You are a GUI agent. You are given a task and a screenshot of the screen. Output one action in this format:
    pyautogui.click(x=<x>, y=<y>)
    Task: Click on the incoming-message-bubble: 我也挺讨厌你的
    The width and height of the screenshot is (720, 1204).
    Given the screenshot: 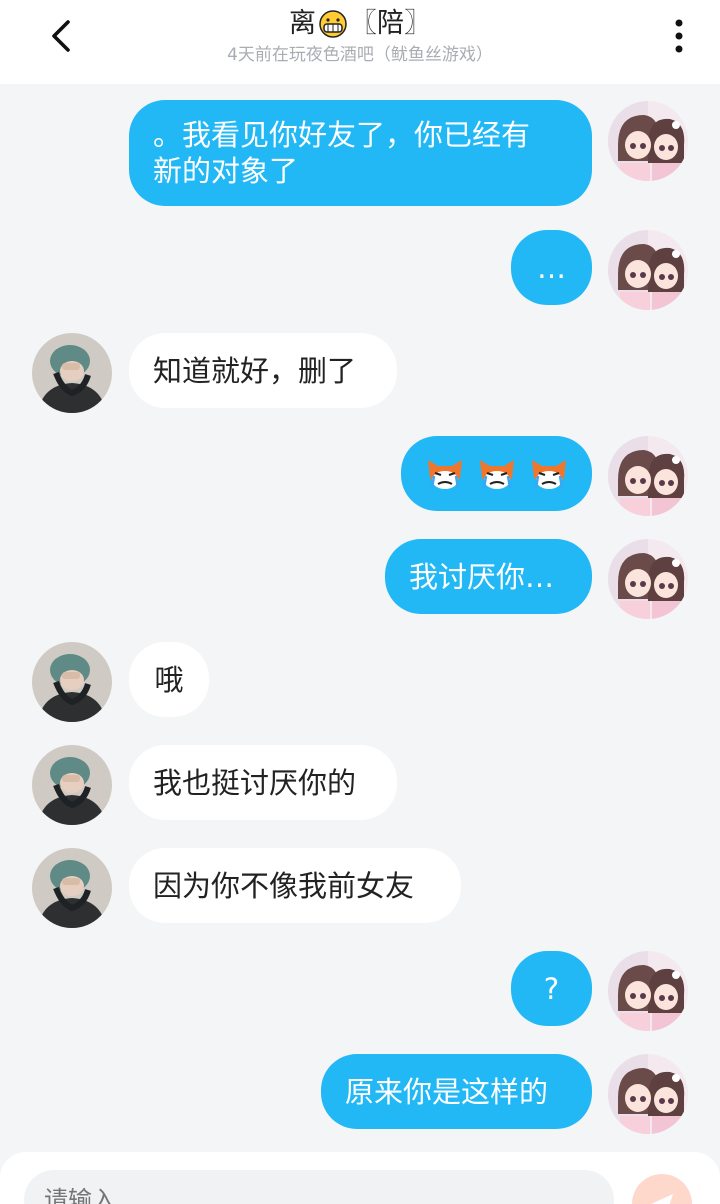 What is the action you would take?
    pyautogui.click(x=263, y=782)
    